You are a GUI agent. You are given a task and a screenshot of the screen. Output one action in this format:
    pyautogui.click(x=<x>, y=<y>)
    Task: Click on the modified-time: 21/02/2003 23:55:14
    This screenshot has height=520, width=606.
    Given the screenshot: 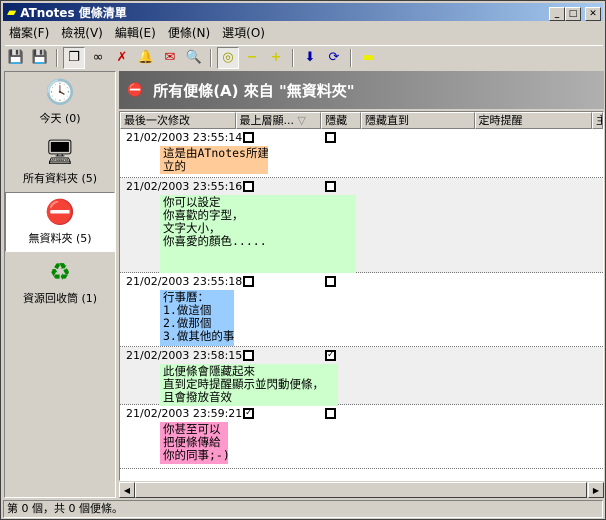 What is the action you would take?
    pyautogui.click(x=184, y=137)
    